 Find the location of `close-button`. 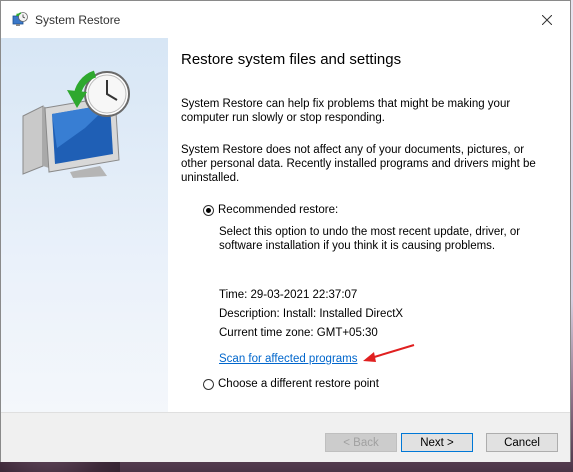

close-button is located at coordinates (547, 19).